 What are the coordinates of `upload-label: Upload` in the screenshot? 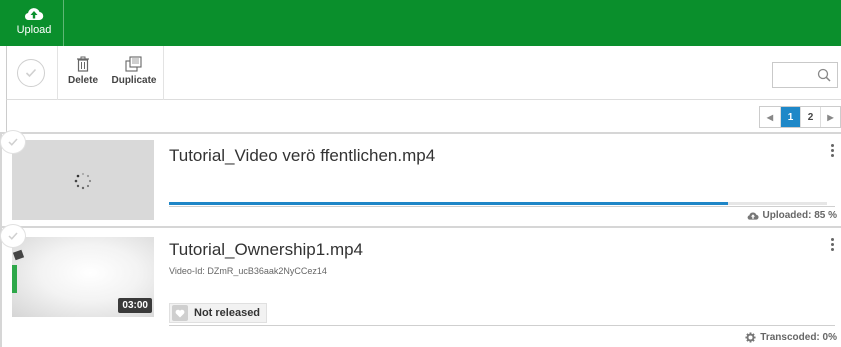 It's located at (34, 30).